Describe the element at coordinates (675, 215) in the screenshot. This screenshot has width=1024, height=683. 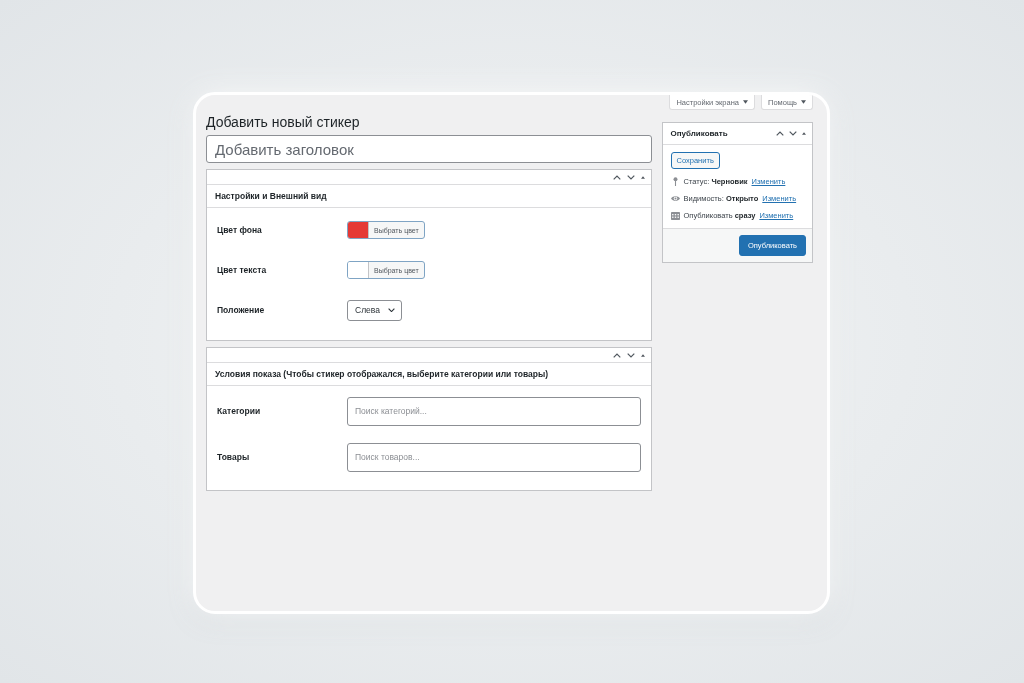
I see `calendar-icon` at that location.